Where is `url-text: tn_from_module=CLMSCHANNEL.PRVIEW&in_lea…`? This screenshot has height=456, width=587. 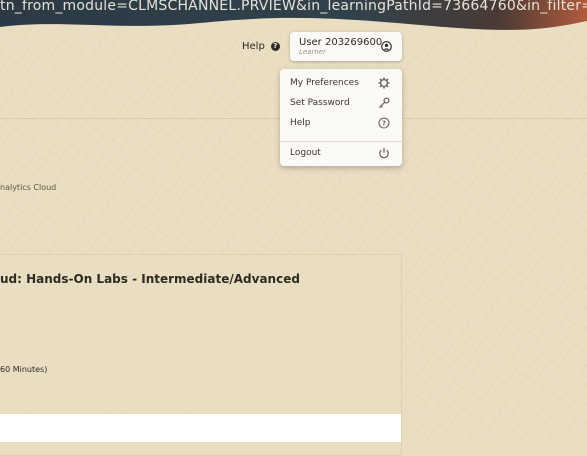 url-text: tn_from_module=CLMSCHANNEL.PRVIEW&in_lea… is located at coordinates (293, 7).